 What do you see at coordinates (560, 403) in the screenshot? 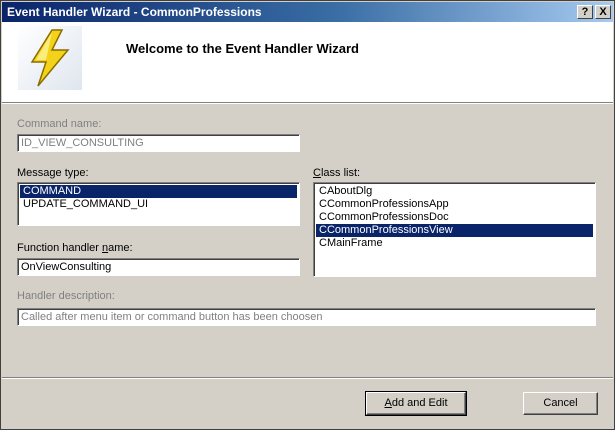
I see `cancel-button: Cancel` at bounding box center [560, 403].